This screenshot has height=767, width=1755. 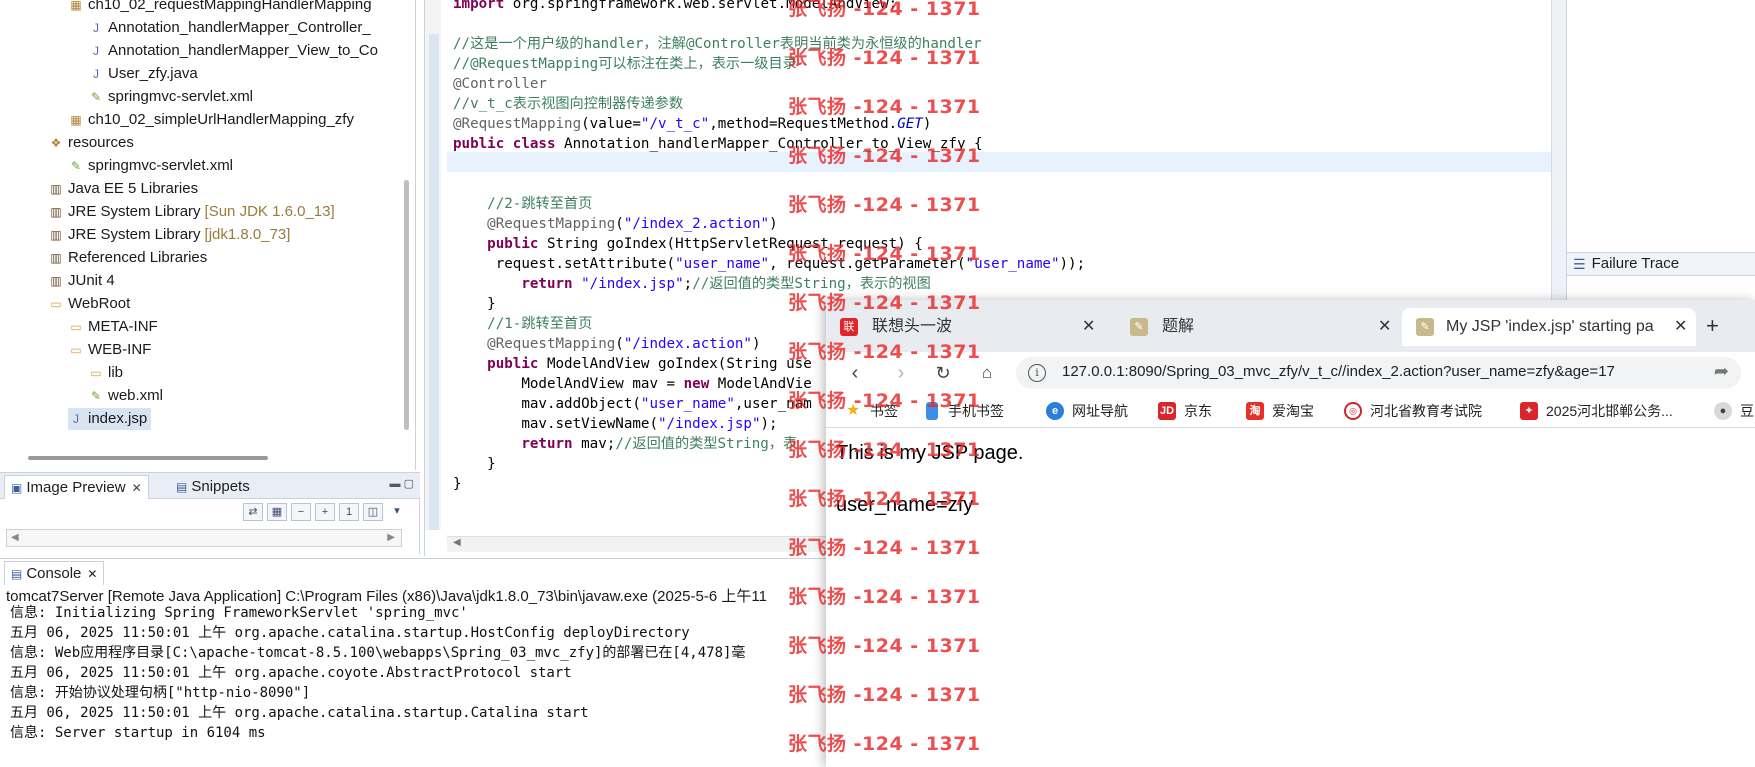 What do you see at coordinates (76, 419) in the screenshot?
I see `jsp-file-icon: J` at bounding box center [76, 419].